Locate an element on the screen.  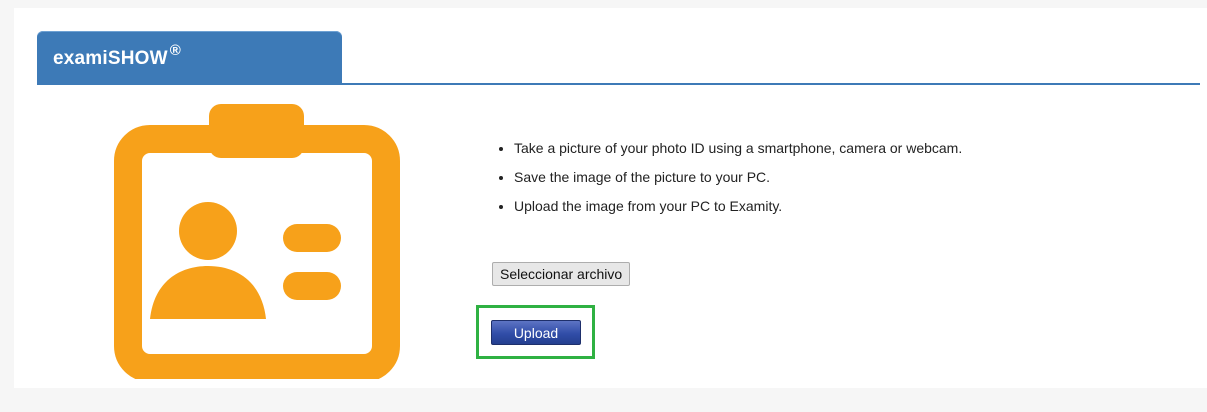
id-card-person-body is located at coordinates (208, 292).